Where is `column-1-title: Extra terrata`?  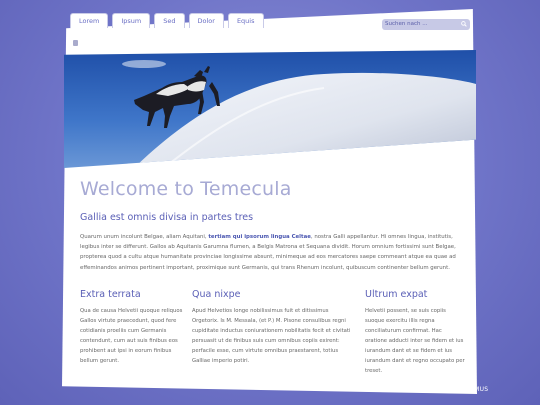 column-1-title: Extra terrata is located at coordinates (110, 294).